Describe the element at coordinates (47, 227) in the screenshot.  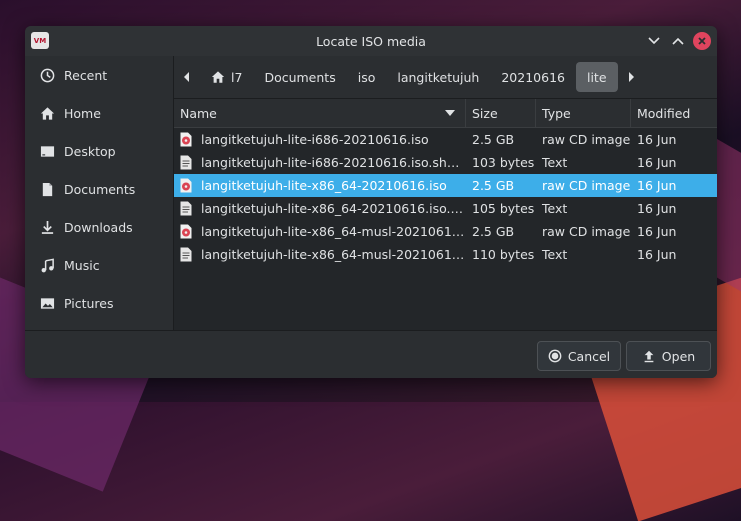
I see `download-icon` at that location.